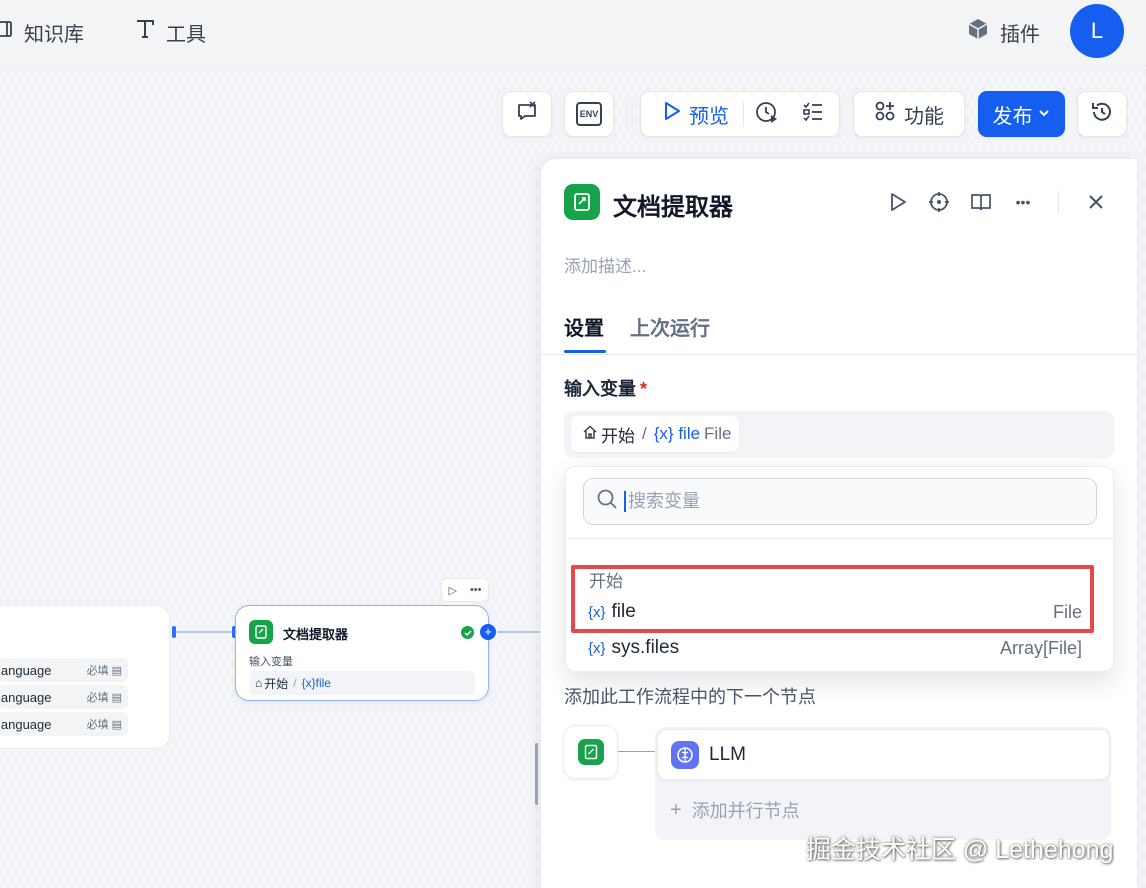 The image size is (1146, 888). I want to click on panel-title: 文档提取器, so click(673, 207).